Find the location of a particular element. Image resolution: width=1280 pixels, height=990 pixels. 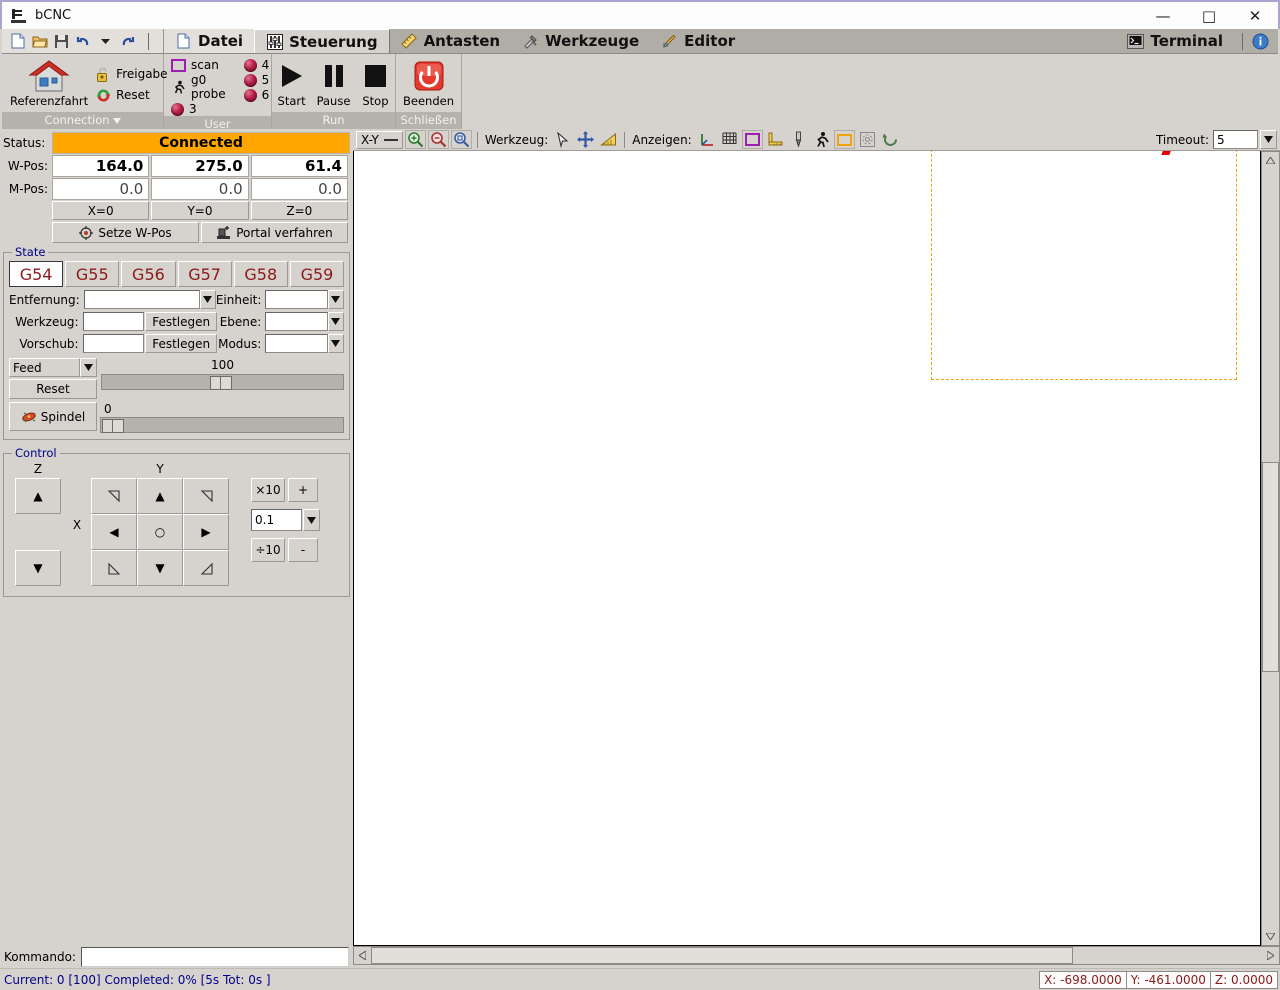

close-button: ✕ is located at coordinates (1255, 15).